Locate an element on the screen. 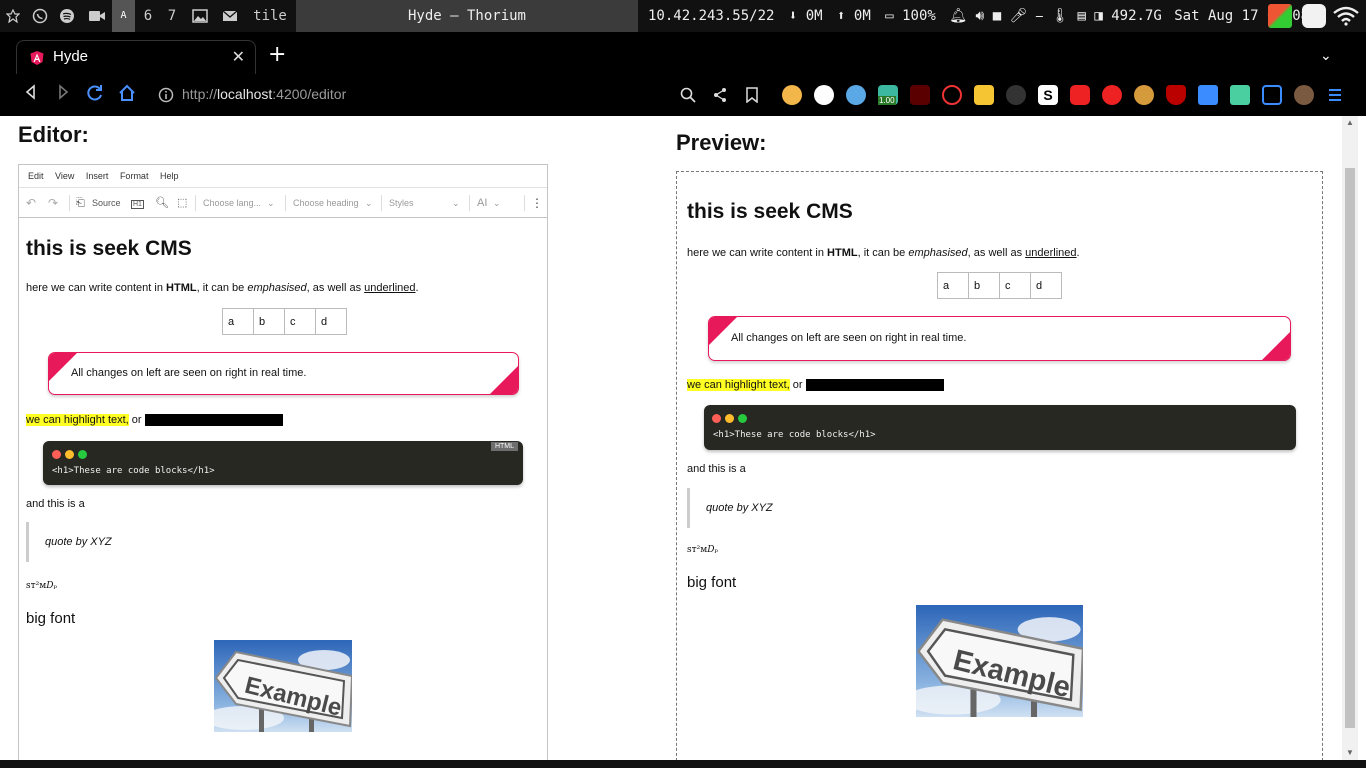  mail-icon is located at coordinates (230, 16).